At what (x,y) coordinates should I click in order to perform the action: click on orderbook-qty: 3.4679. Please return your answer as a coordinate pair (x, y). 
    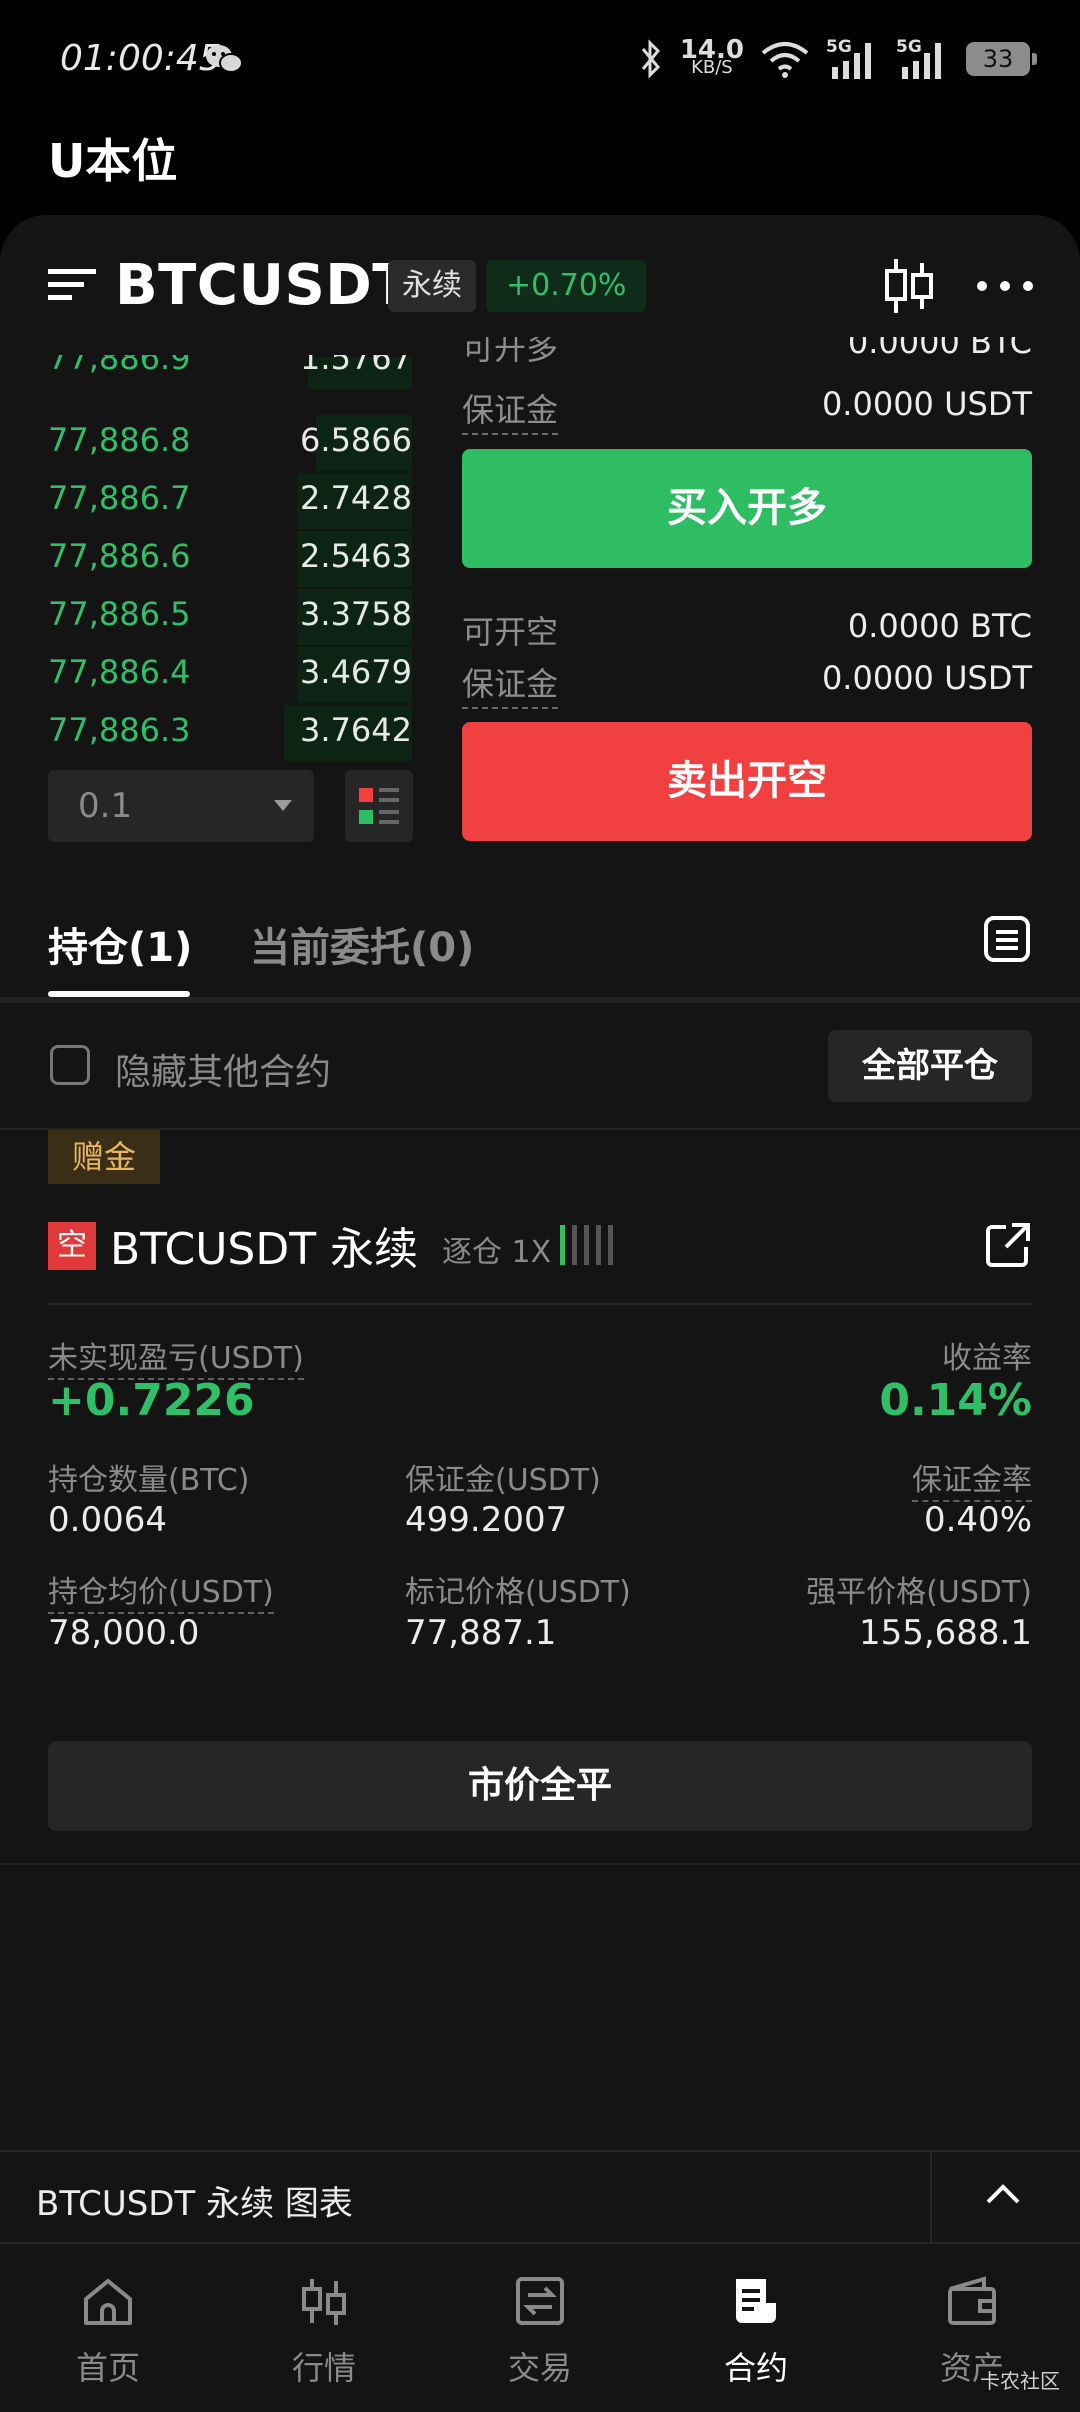
    Looking at the image, I should click on (356, 672).